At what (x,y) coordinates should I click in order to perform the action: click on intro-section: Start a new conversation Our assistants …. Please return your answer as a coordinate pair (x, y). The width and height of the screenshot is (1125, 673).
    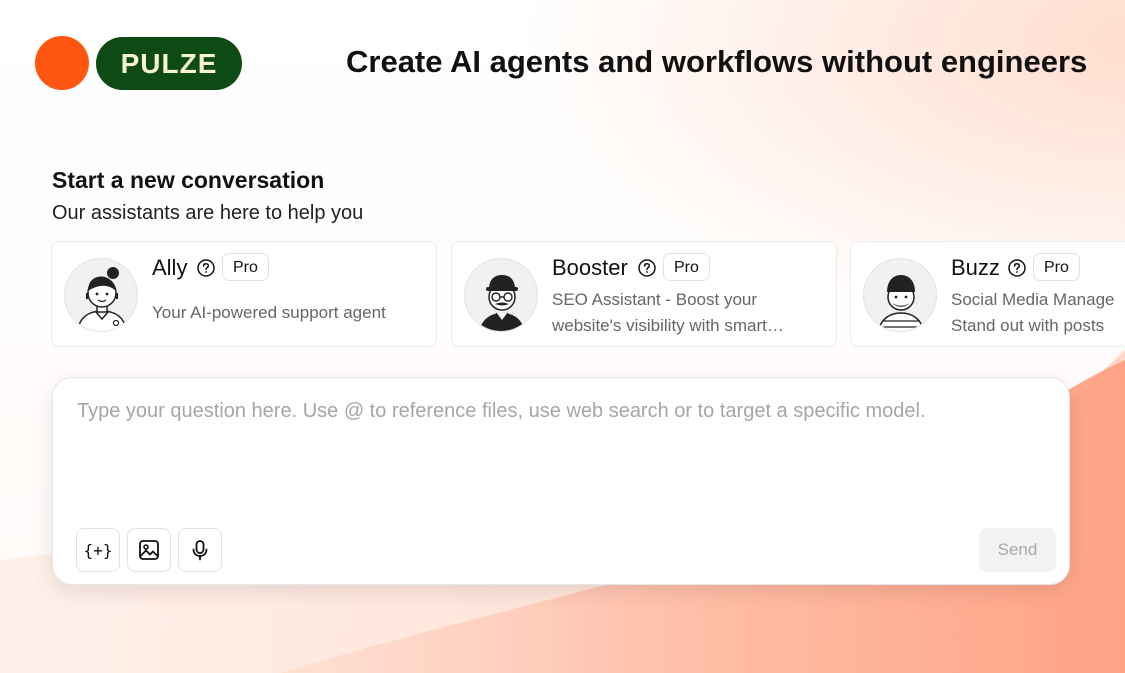
    Looking at the image, I should click on (207, 195).